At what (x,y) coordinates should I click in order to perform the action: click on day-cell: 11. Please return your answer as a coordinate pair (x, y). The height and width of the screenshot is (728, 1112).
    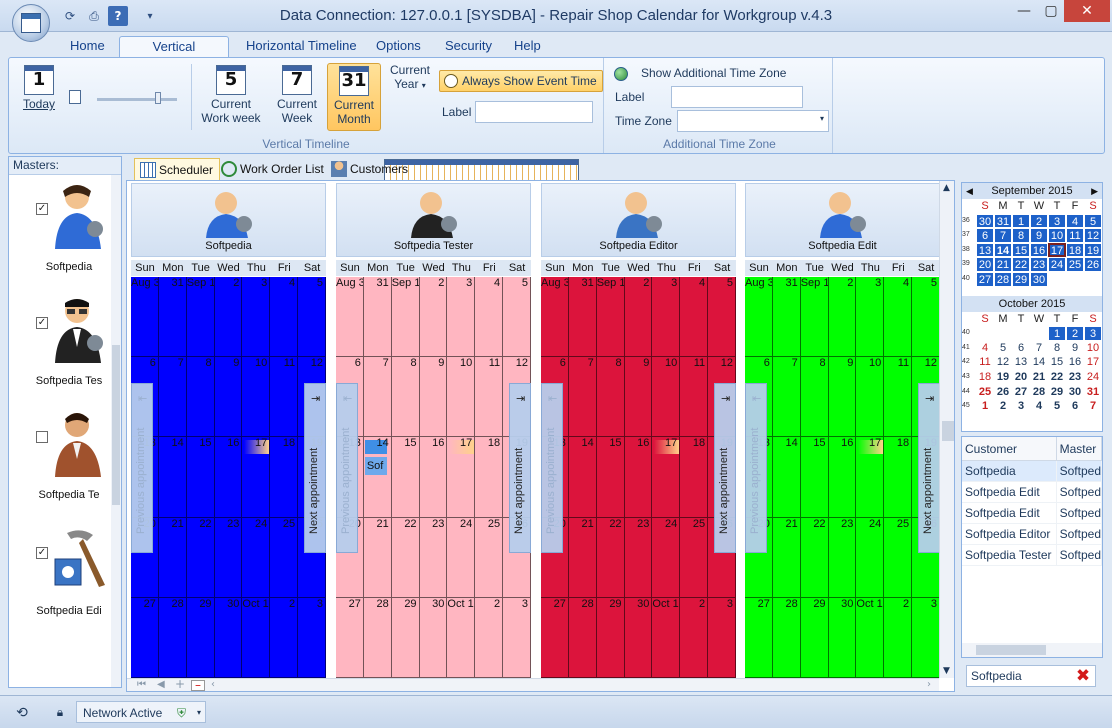
    Looking at the image, I should click on (489, 397).